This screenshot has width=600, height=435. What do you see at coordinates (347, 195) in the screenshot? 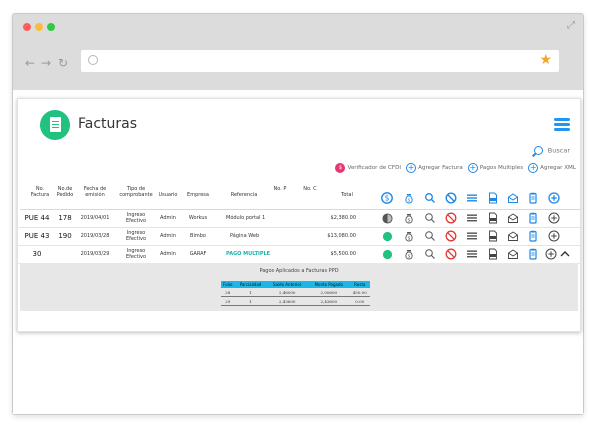
I see `col-header-total: Total` at bounding box center [347, 195].